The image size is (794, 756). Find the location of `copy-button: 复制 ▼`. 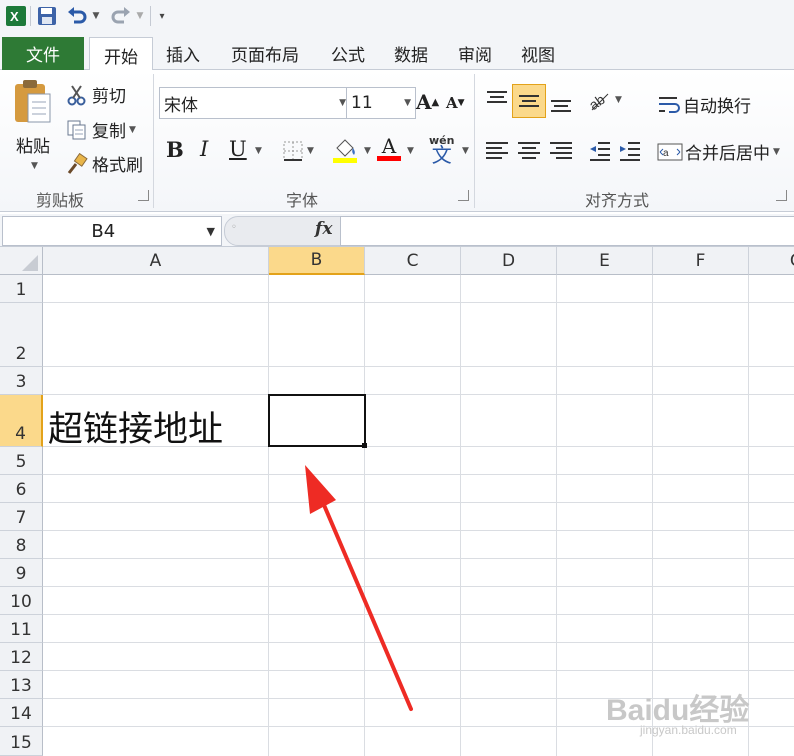

copy-button: 复制 ▼ is located at coordinates (101, 129).